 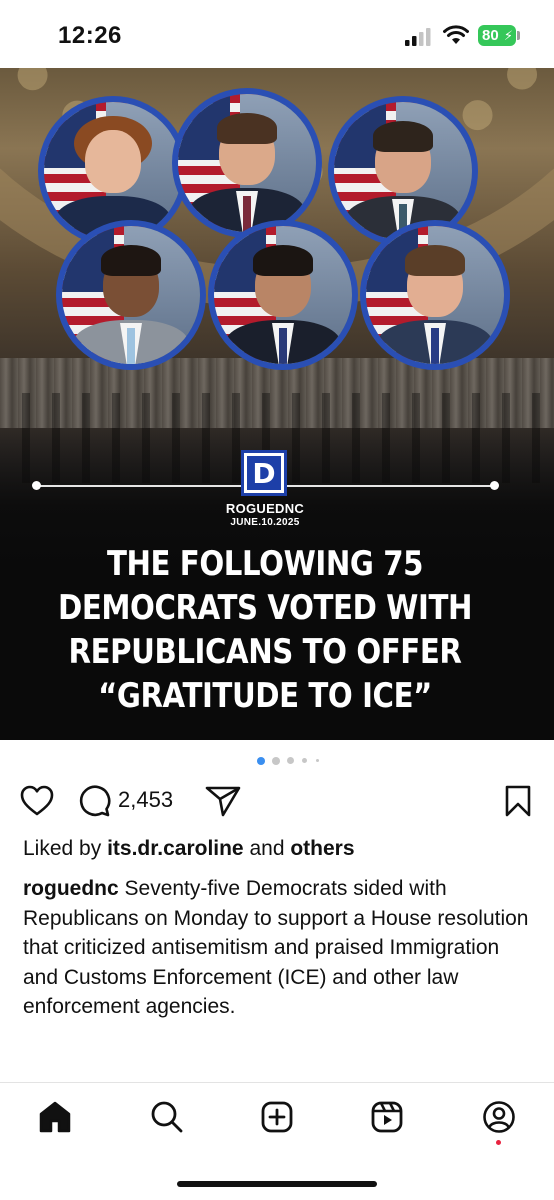 What do you see at coordinates (499, 1117) in the screenshot?
I see `profile-icon` at bounding box center [499, 1117].